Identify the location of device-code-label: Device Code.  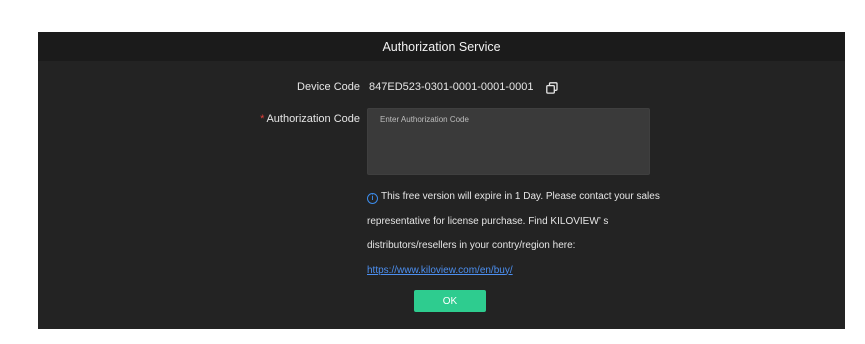
(328, 87).